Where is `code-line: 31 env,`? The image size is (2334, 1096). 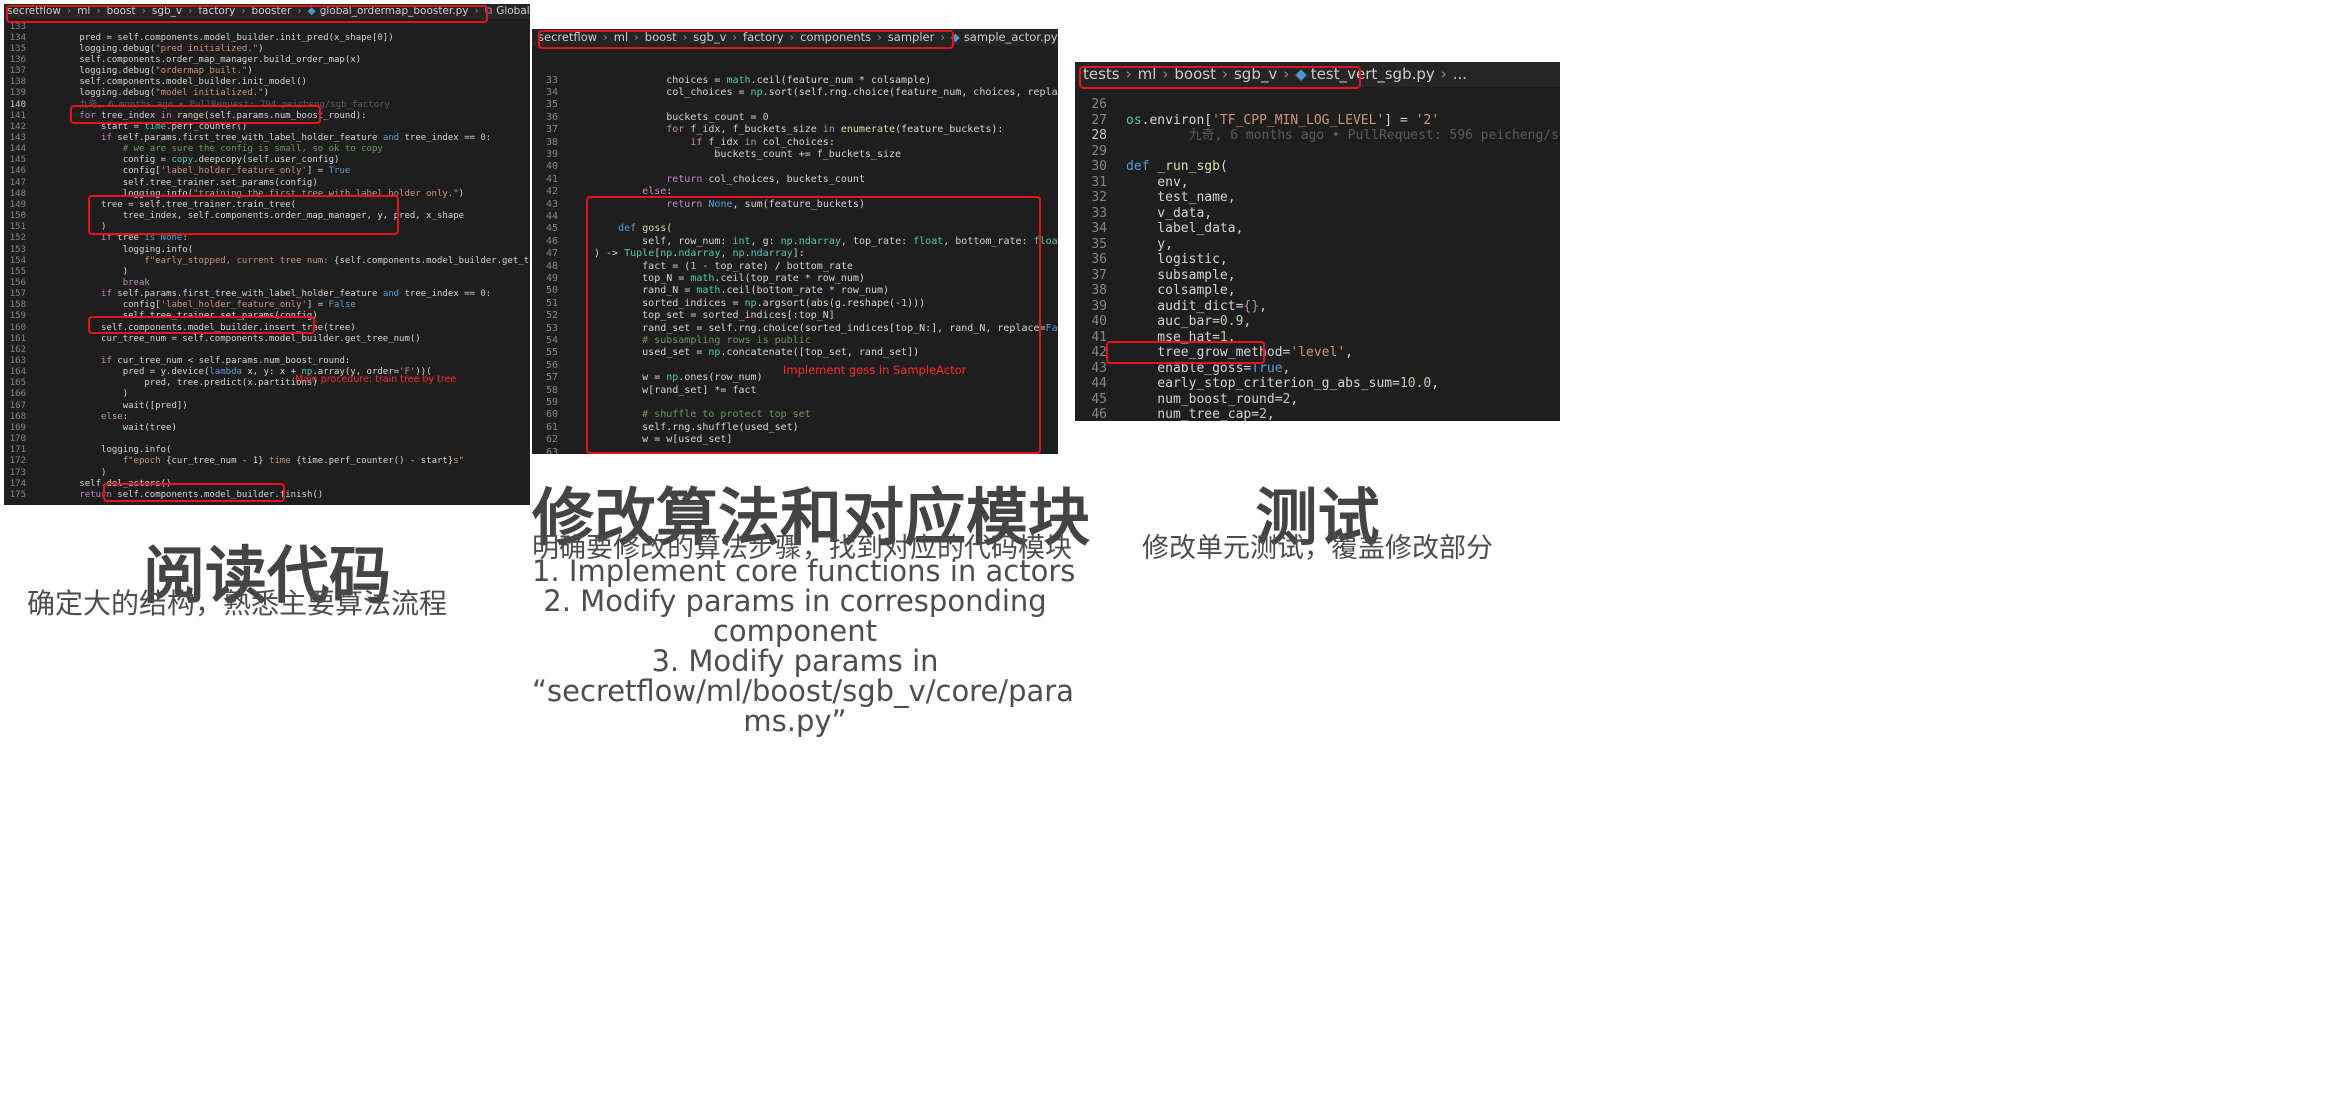
code-line: 31 env, is located at coordinates (1317, 183).